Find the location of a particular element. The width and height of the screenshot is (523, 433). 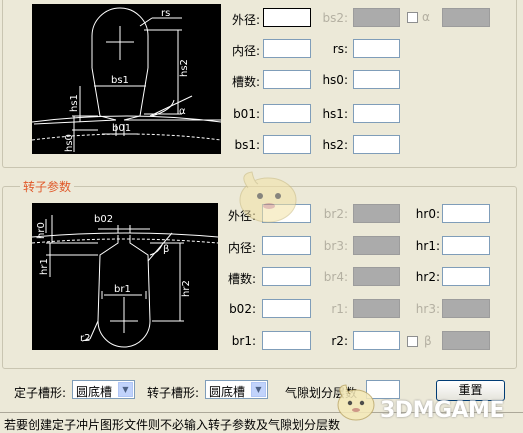

stator-b01-label: b01 is located at coordinates (121, 128).